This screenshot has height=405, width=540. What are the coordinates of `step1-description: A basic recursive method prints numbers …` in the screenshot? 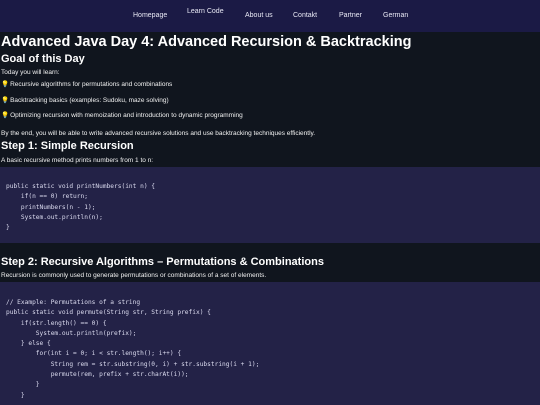 It's located at (77, 160).